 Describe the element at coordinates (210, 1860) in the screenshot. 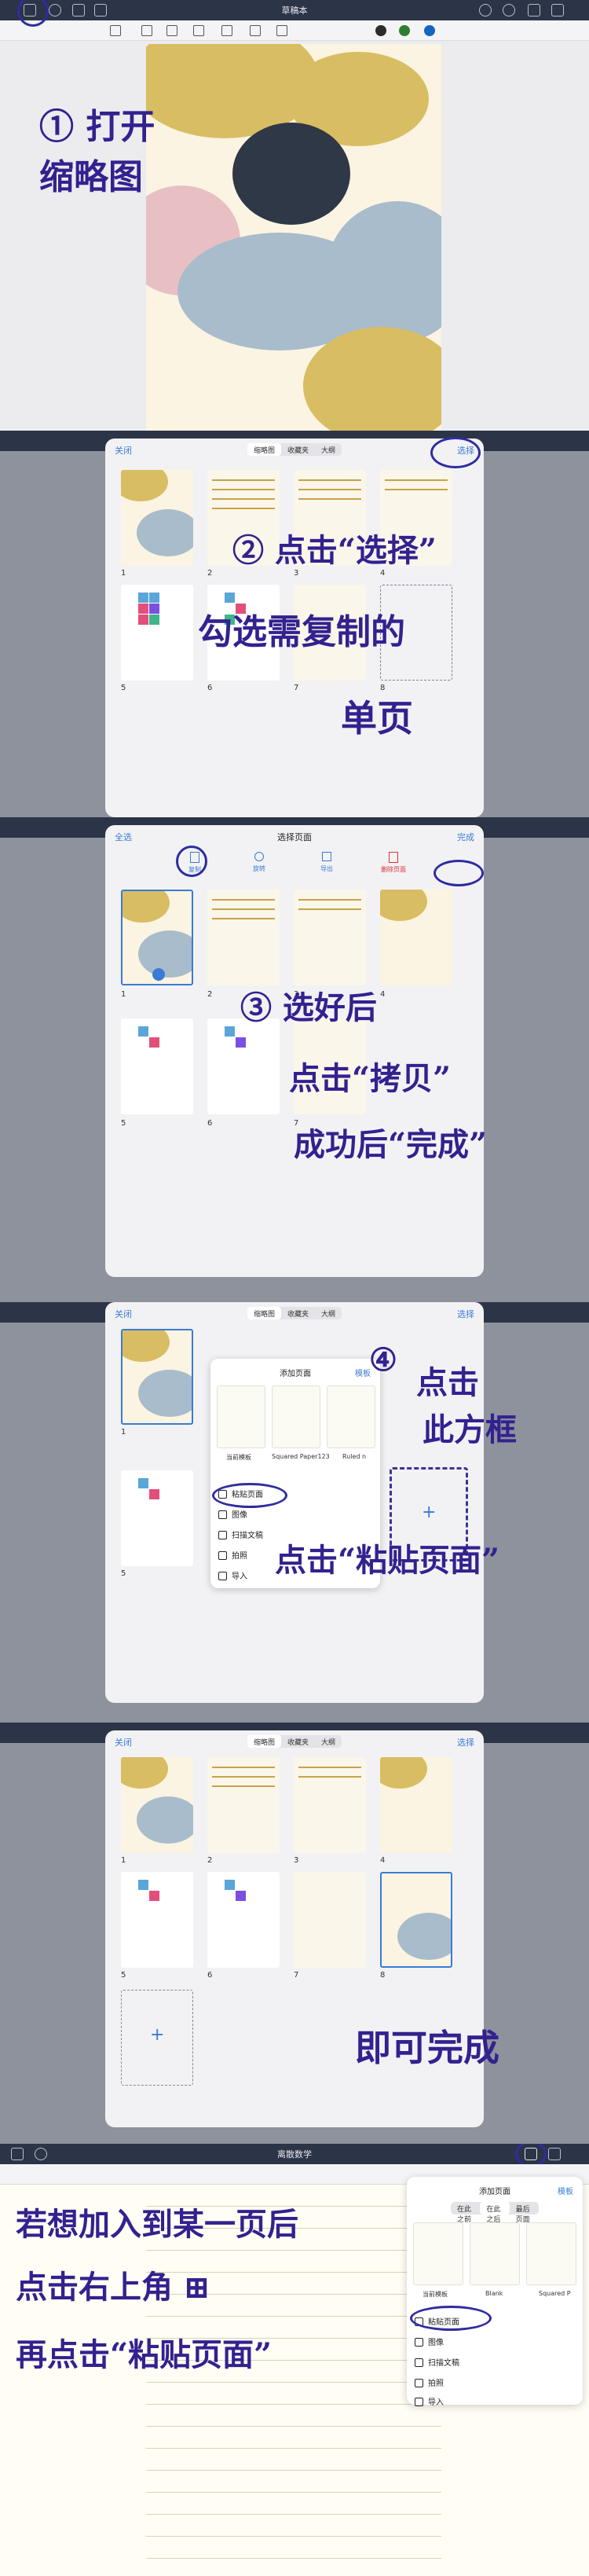

I see `page-number: 2` at that location.